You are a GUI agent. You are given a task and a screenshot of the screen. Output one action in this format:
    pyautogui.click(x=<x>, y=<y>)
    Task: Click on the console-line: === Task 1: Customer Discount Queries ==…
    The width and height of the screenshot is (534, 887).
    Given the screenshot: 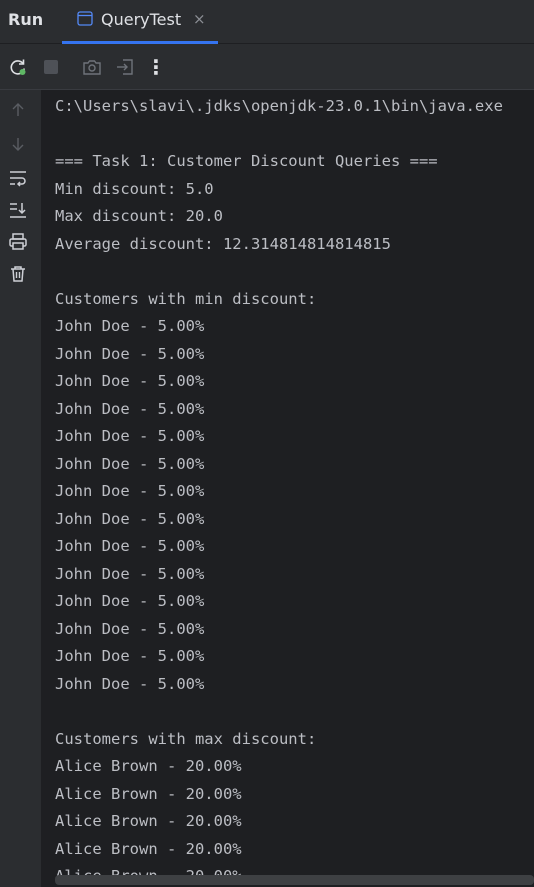 What is the action you would take?
    pyautogui.click(x=246, y=161)
    